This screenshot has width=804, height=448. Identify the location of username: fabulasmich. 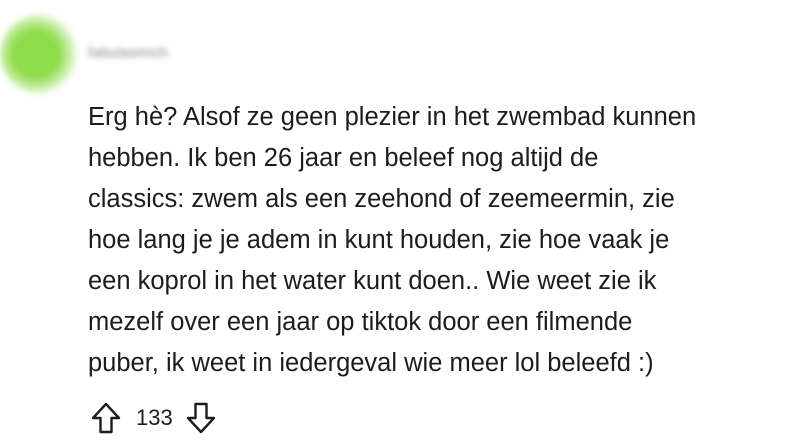
(128, 52).